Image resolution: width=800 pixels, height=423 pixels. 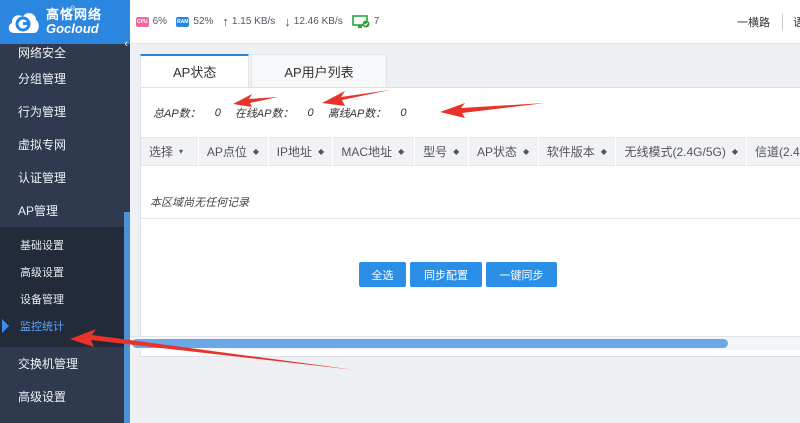 What do you see at coordinates (72, 28) in the screenshot?
I see `brand-name-en: Gocloud` at bounding box center [72, 28].